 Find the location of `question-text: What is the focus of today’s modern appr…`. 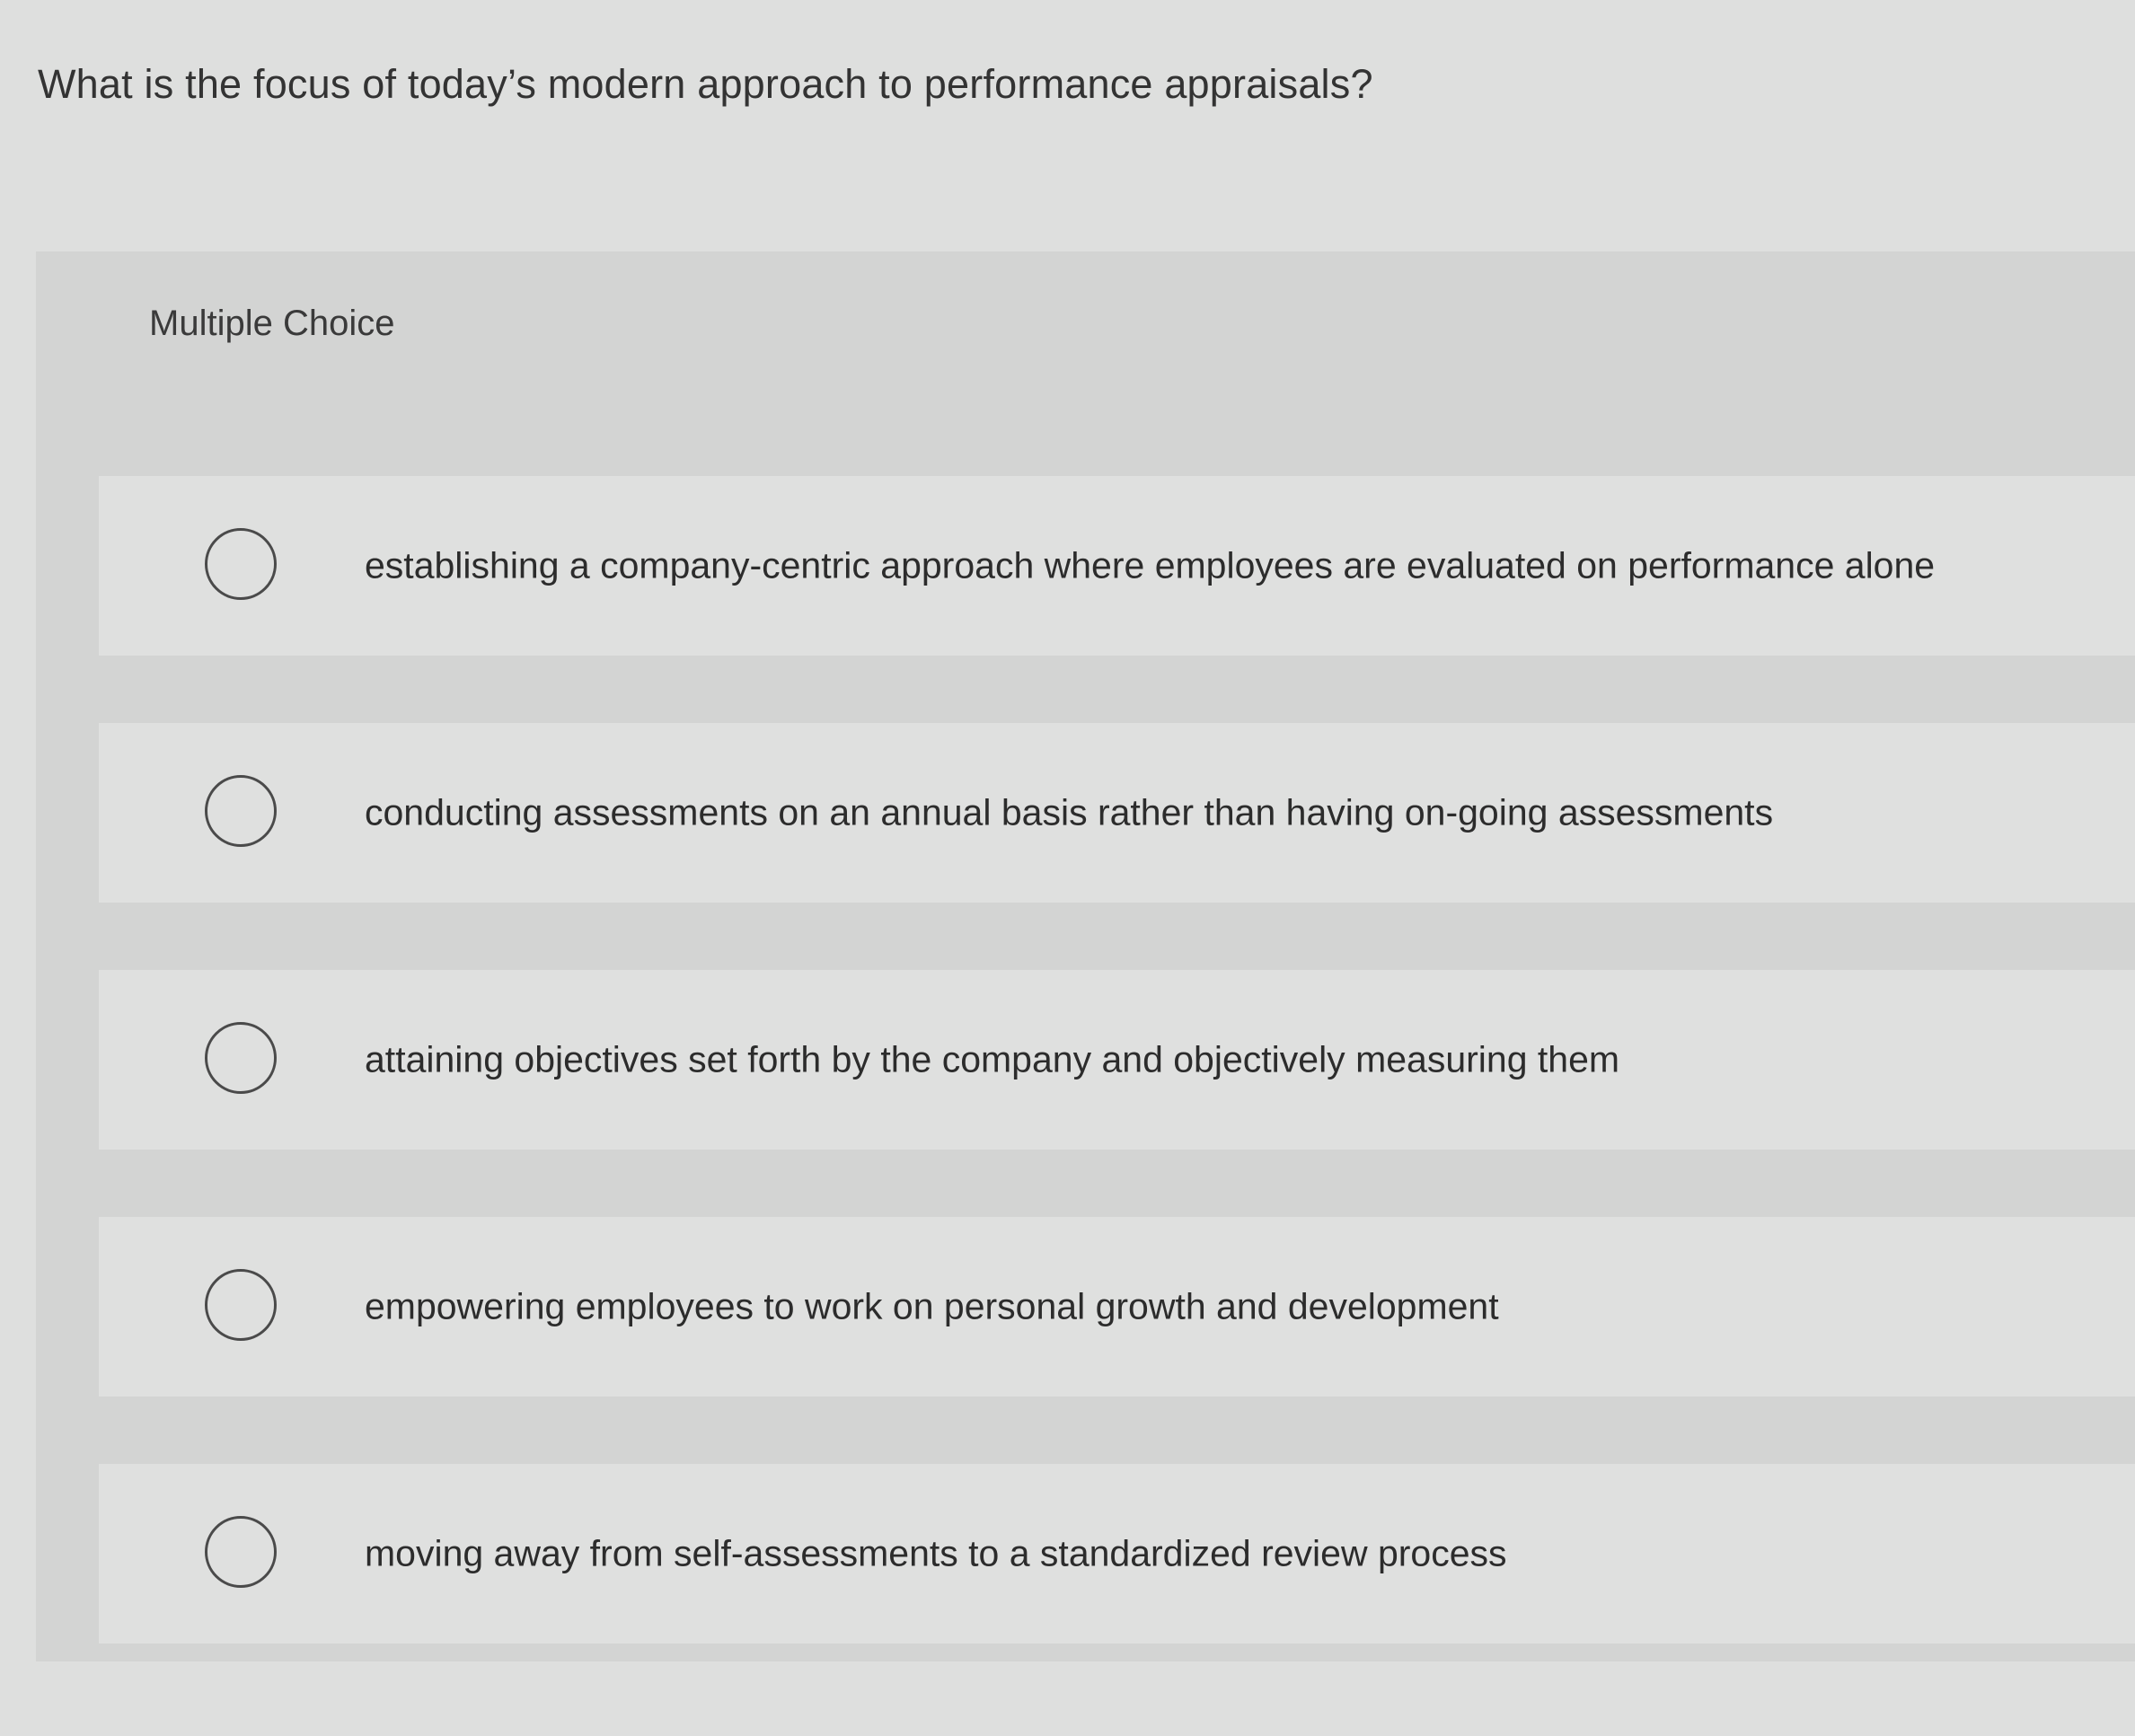

question-text: What is the focus of today’s modern appr… is located at coordinates (705, 84).